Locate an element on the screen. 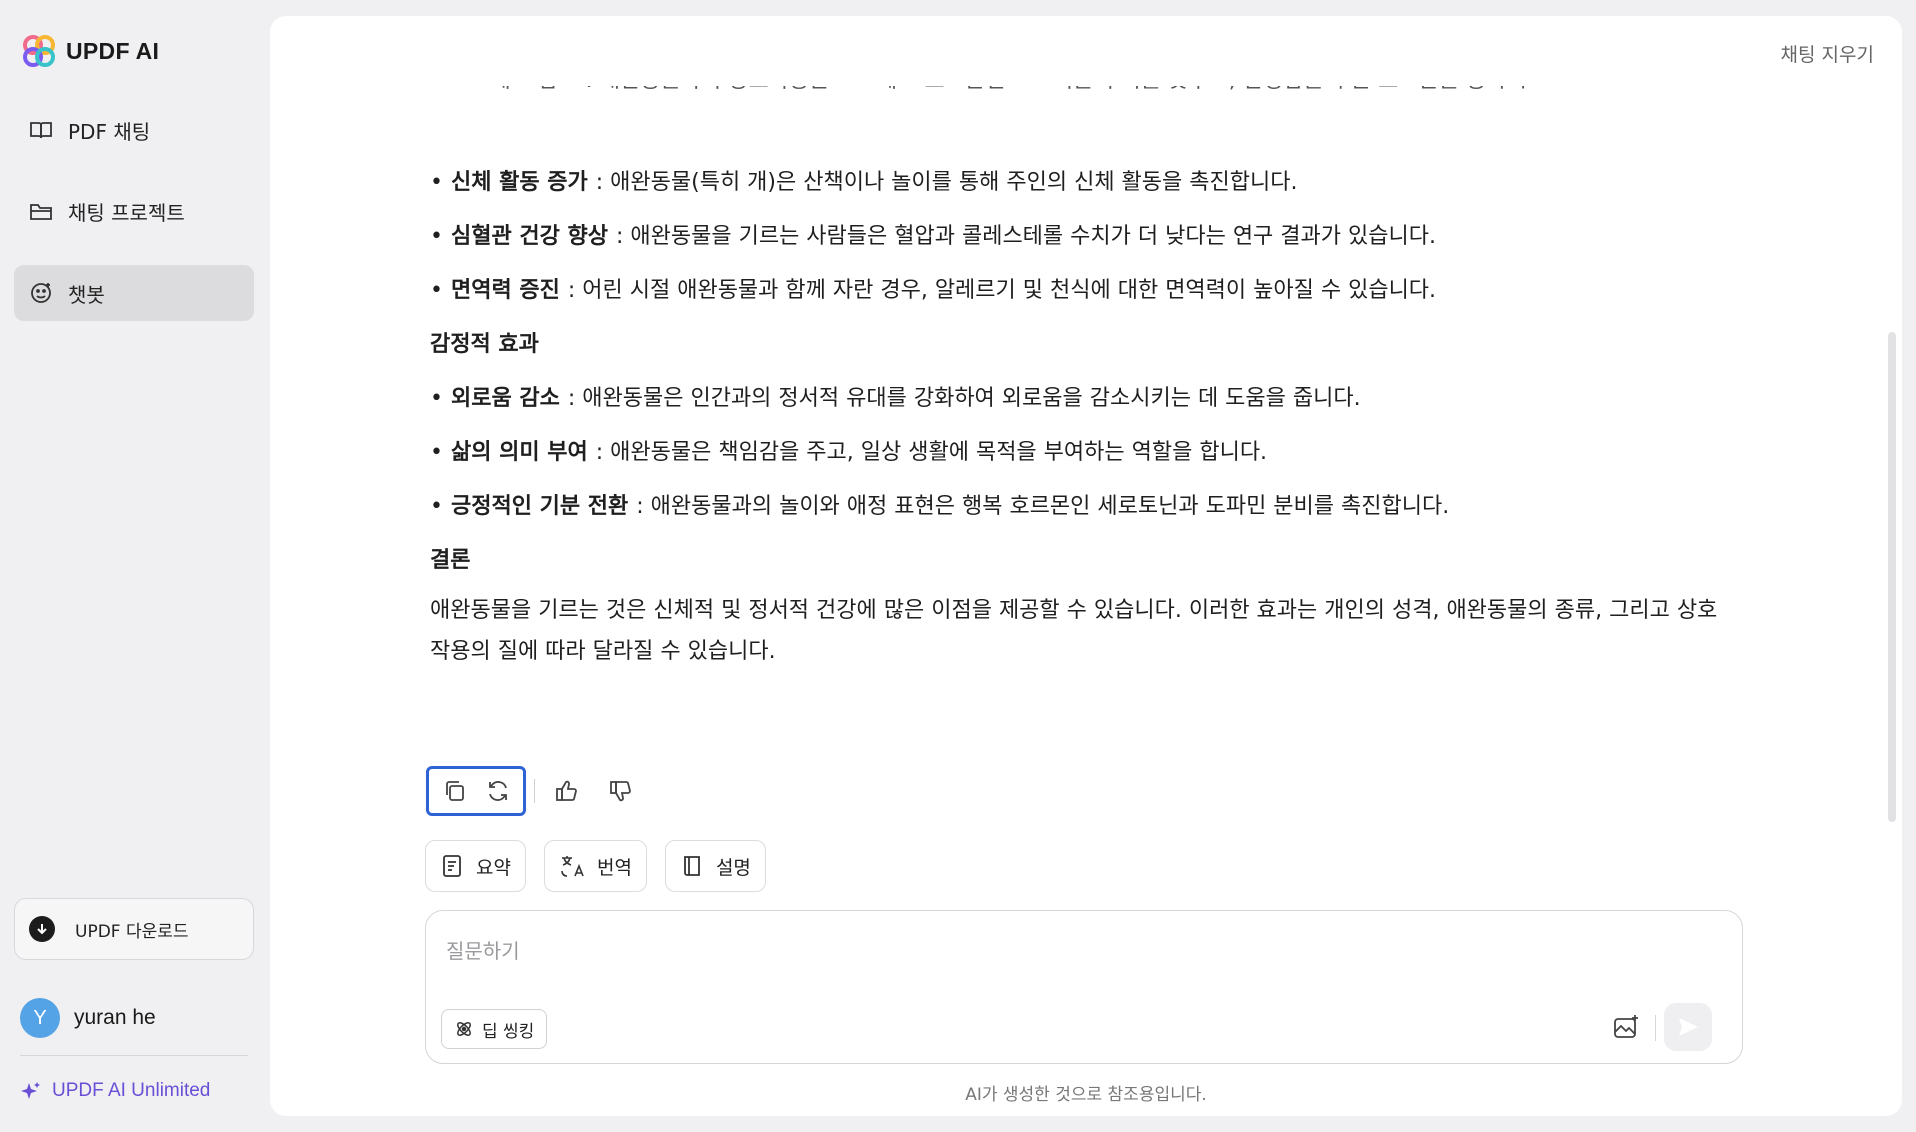 The height and width of the screenshot is (1132, 1916). translate-label: 번역 is located at coordinates (614, 867).